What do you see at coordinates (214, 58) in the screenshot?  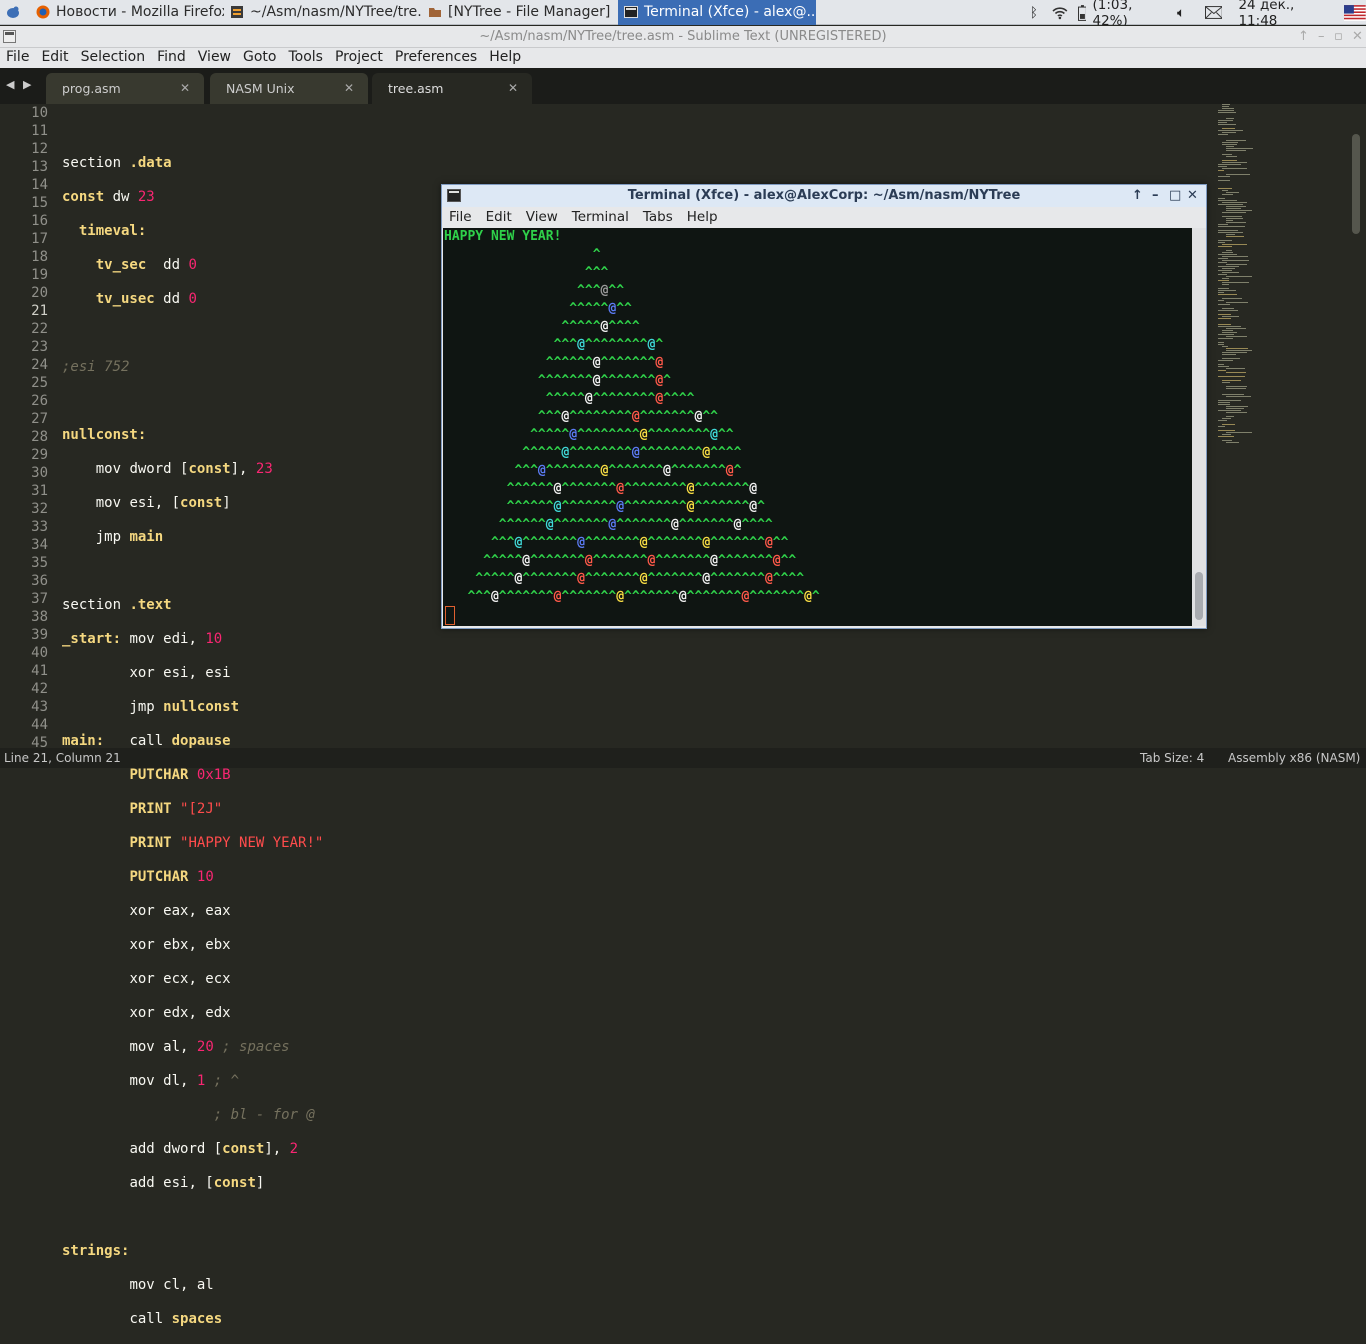 I see `menu-view: View` at bounding box center [214, 58].